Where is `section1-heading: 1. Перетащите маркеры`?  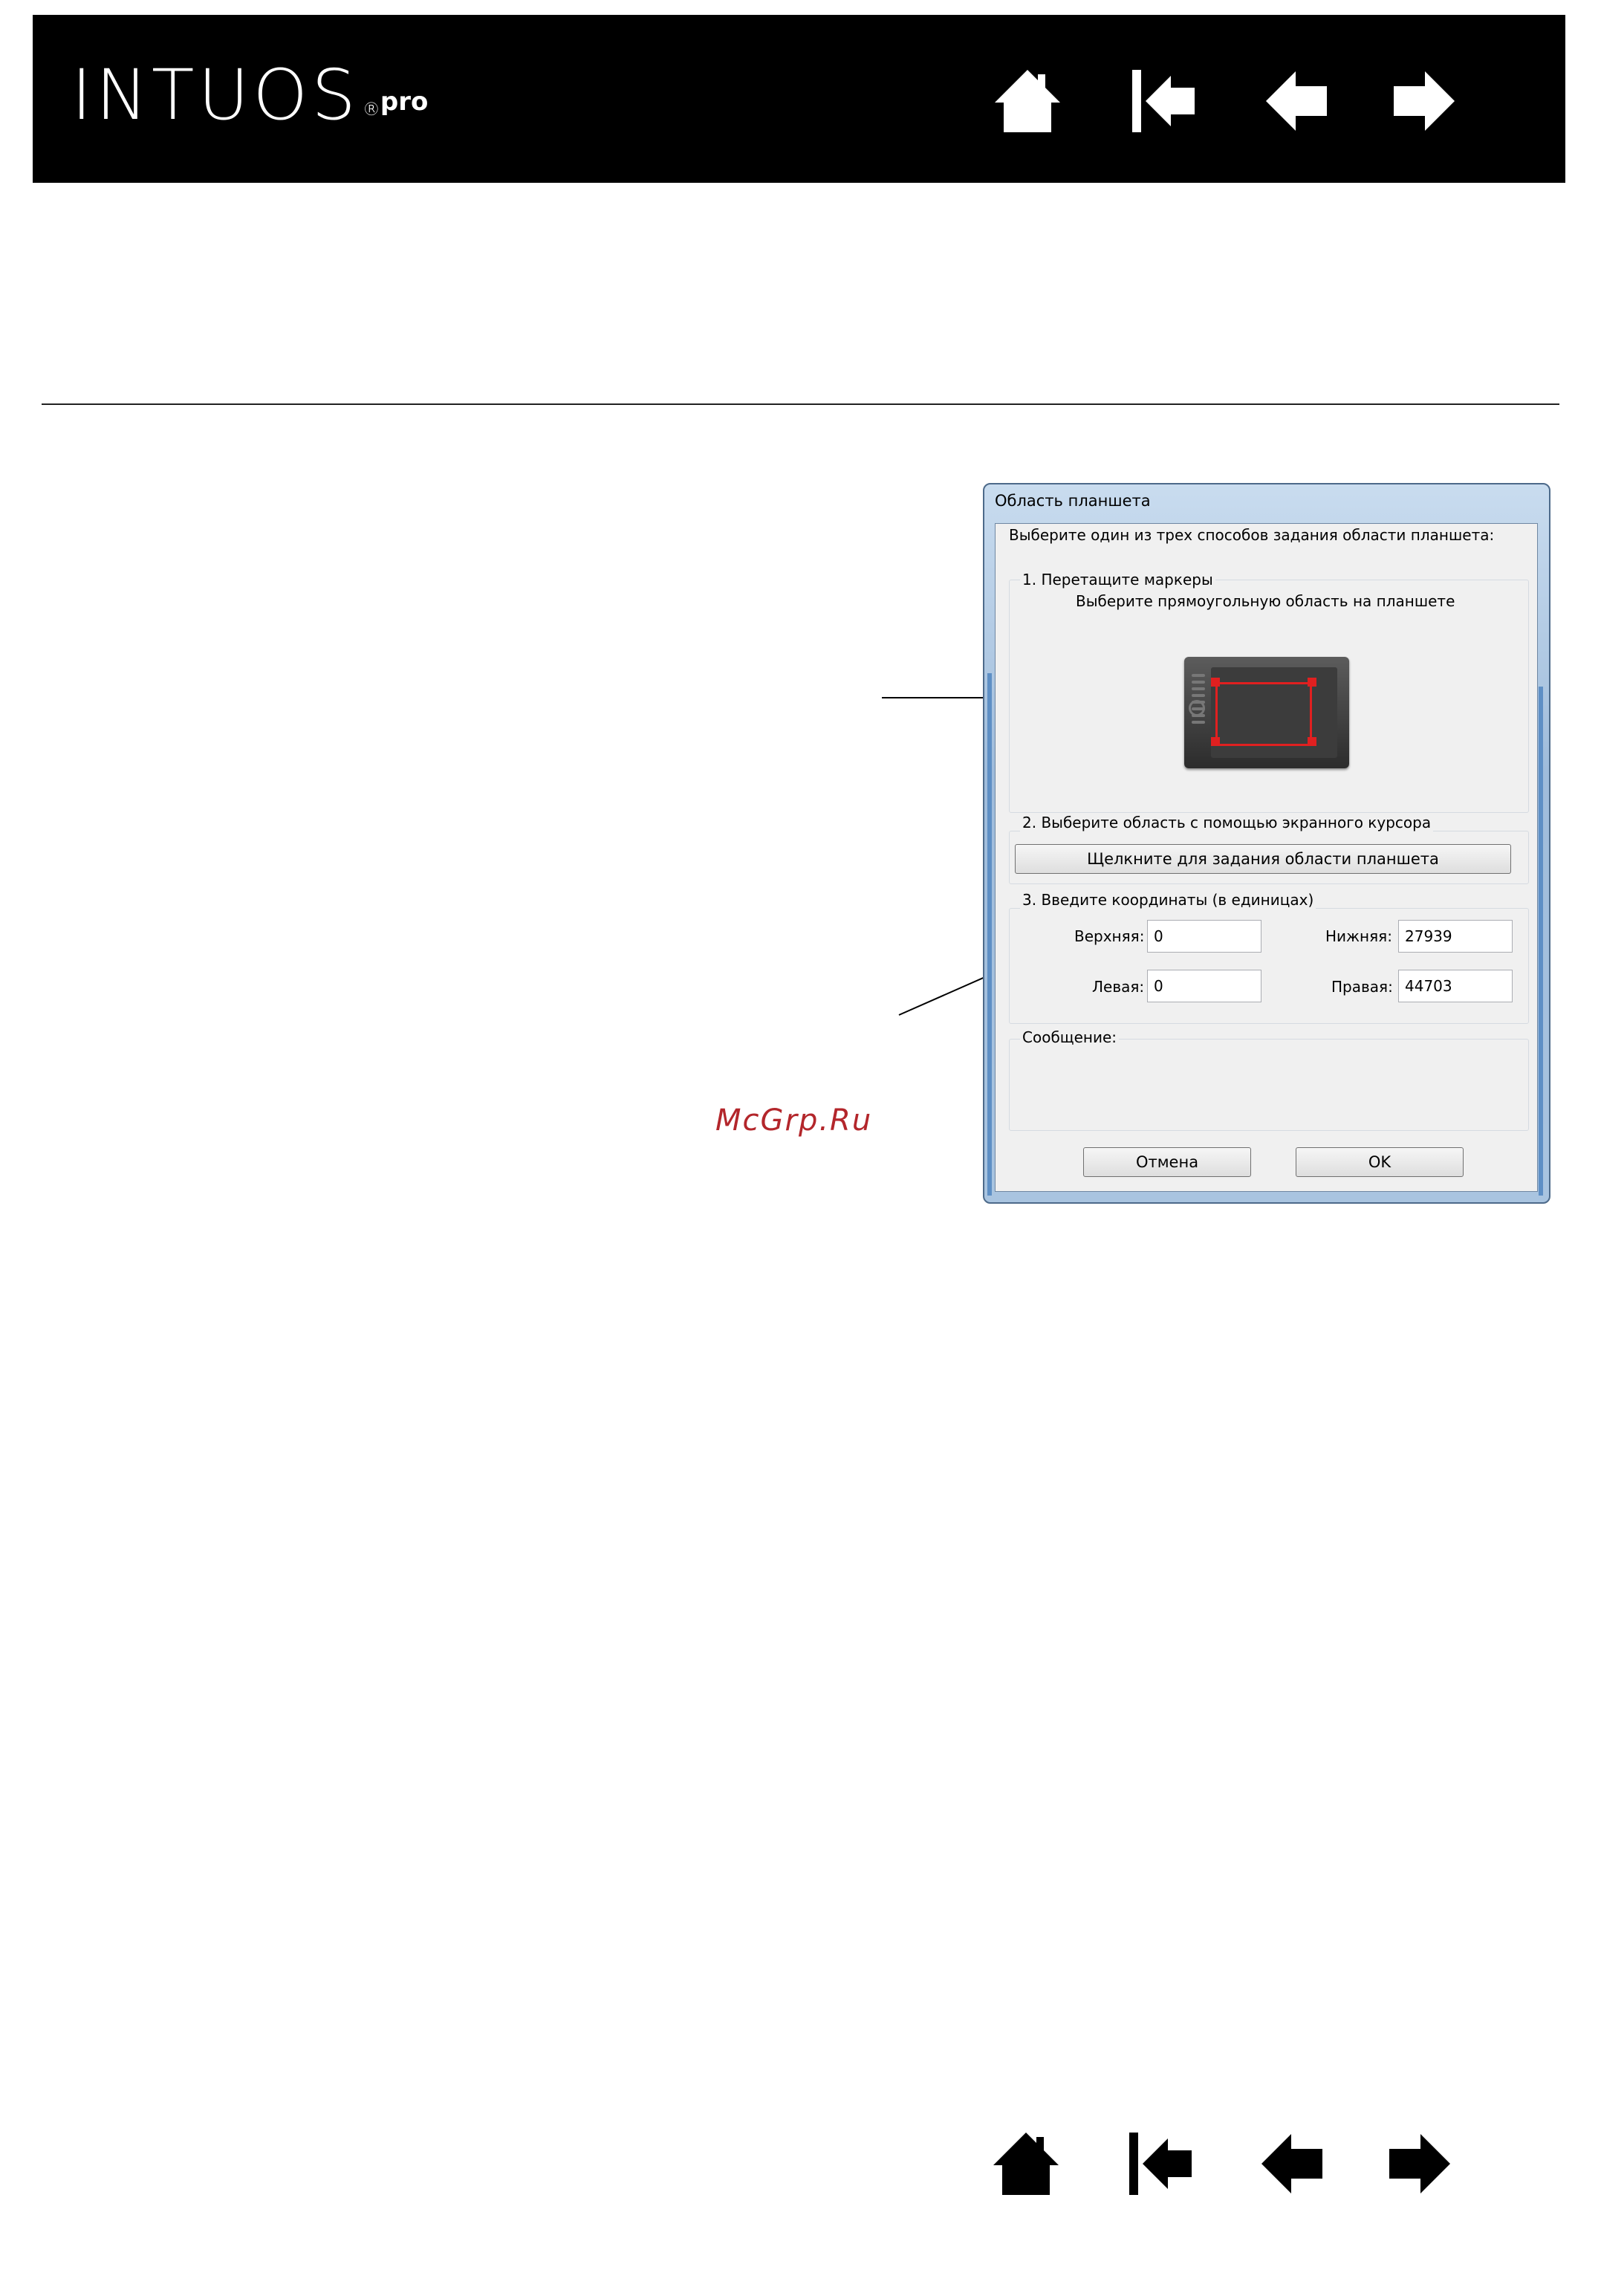
section1-heading: 1. Перетащите маркеры is located at coordinates (1117, 579).